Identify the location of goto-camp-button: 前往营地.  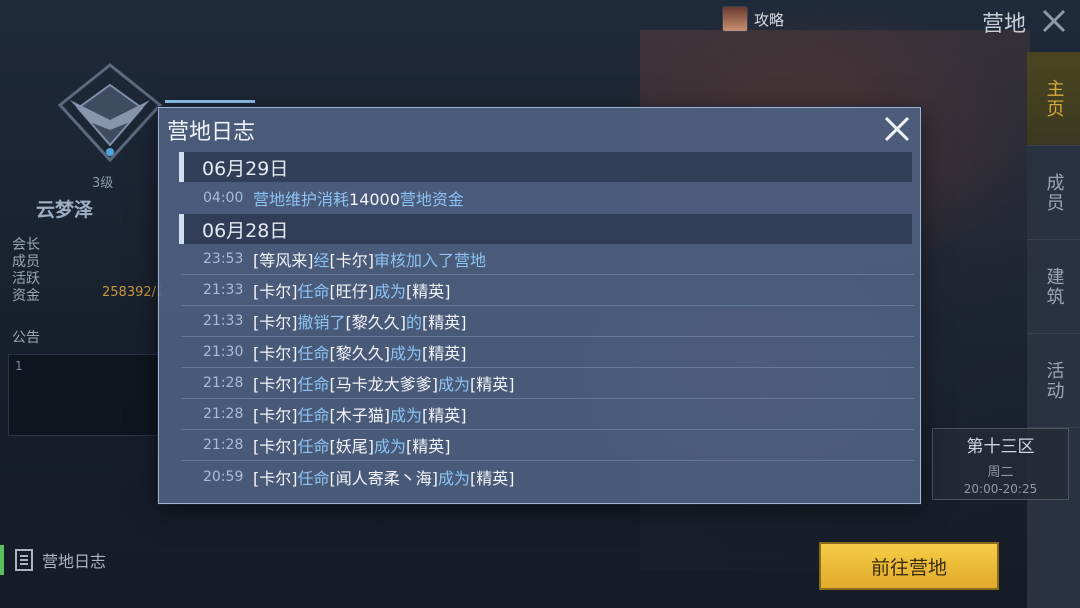
(909, 566).